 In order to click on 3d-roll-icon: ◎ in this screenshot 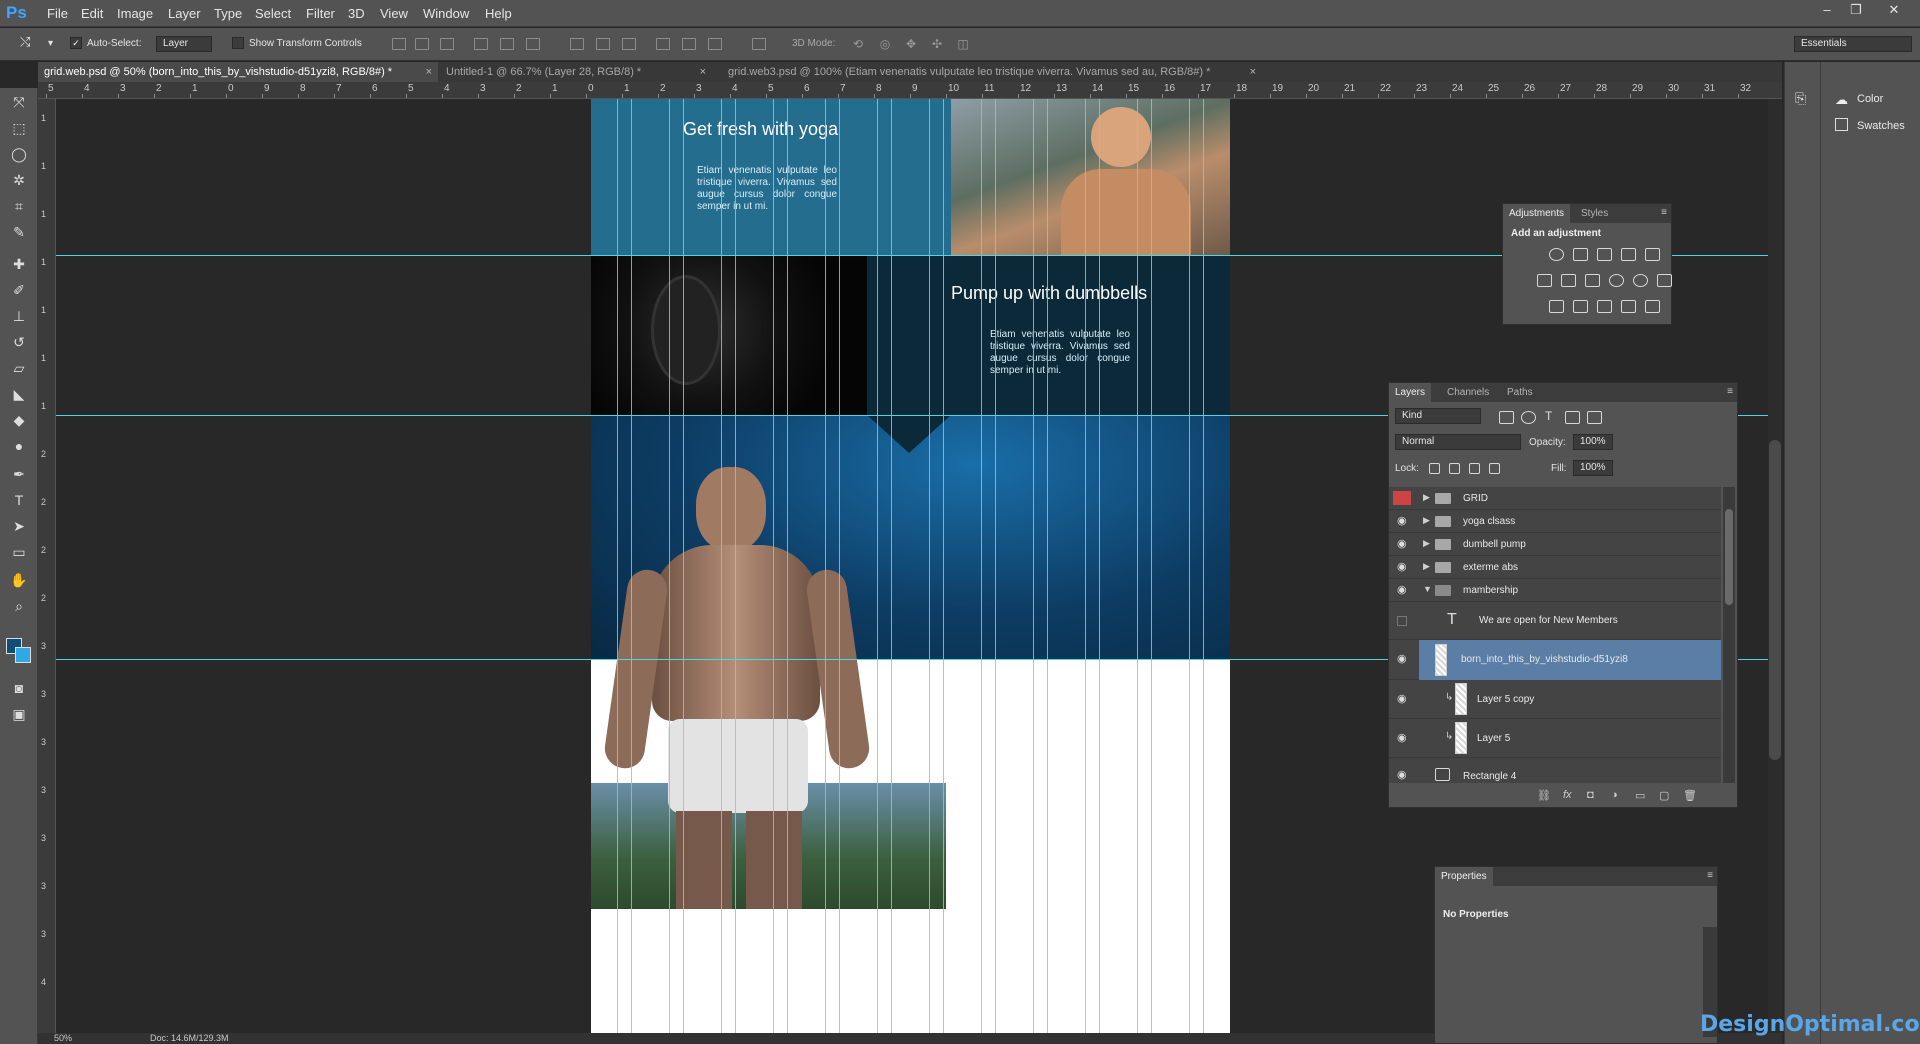, I will do `click(885, 44)`.